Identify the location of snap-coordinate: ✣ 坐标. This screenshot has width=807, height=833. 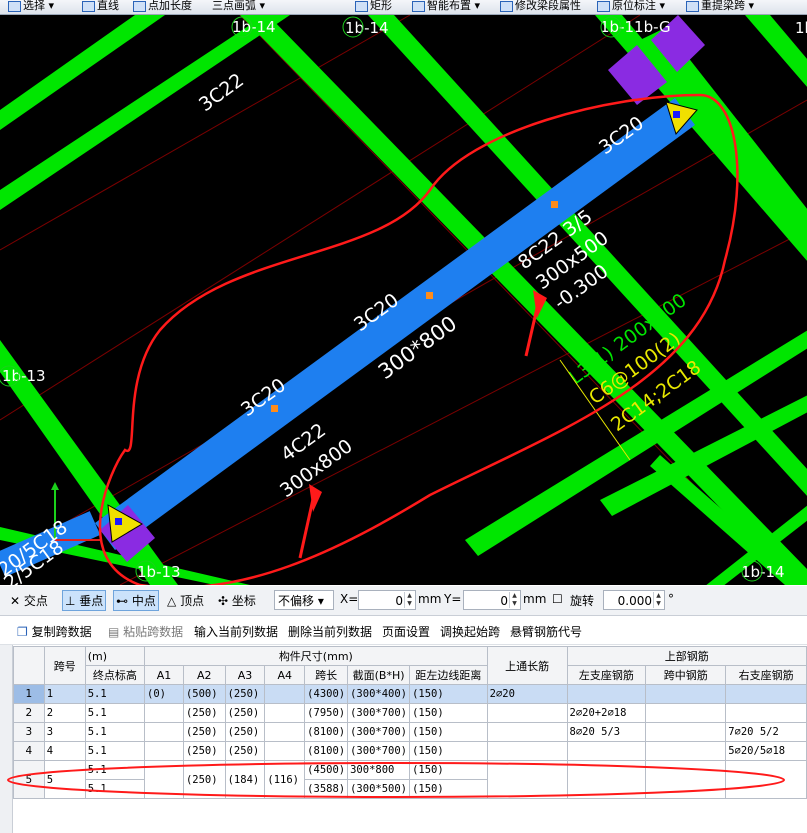
(237, 600).